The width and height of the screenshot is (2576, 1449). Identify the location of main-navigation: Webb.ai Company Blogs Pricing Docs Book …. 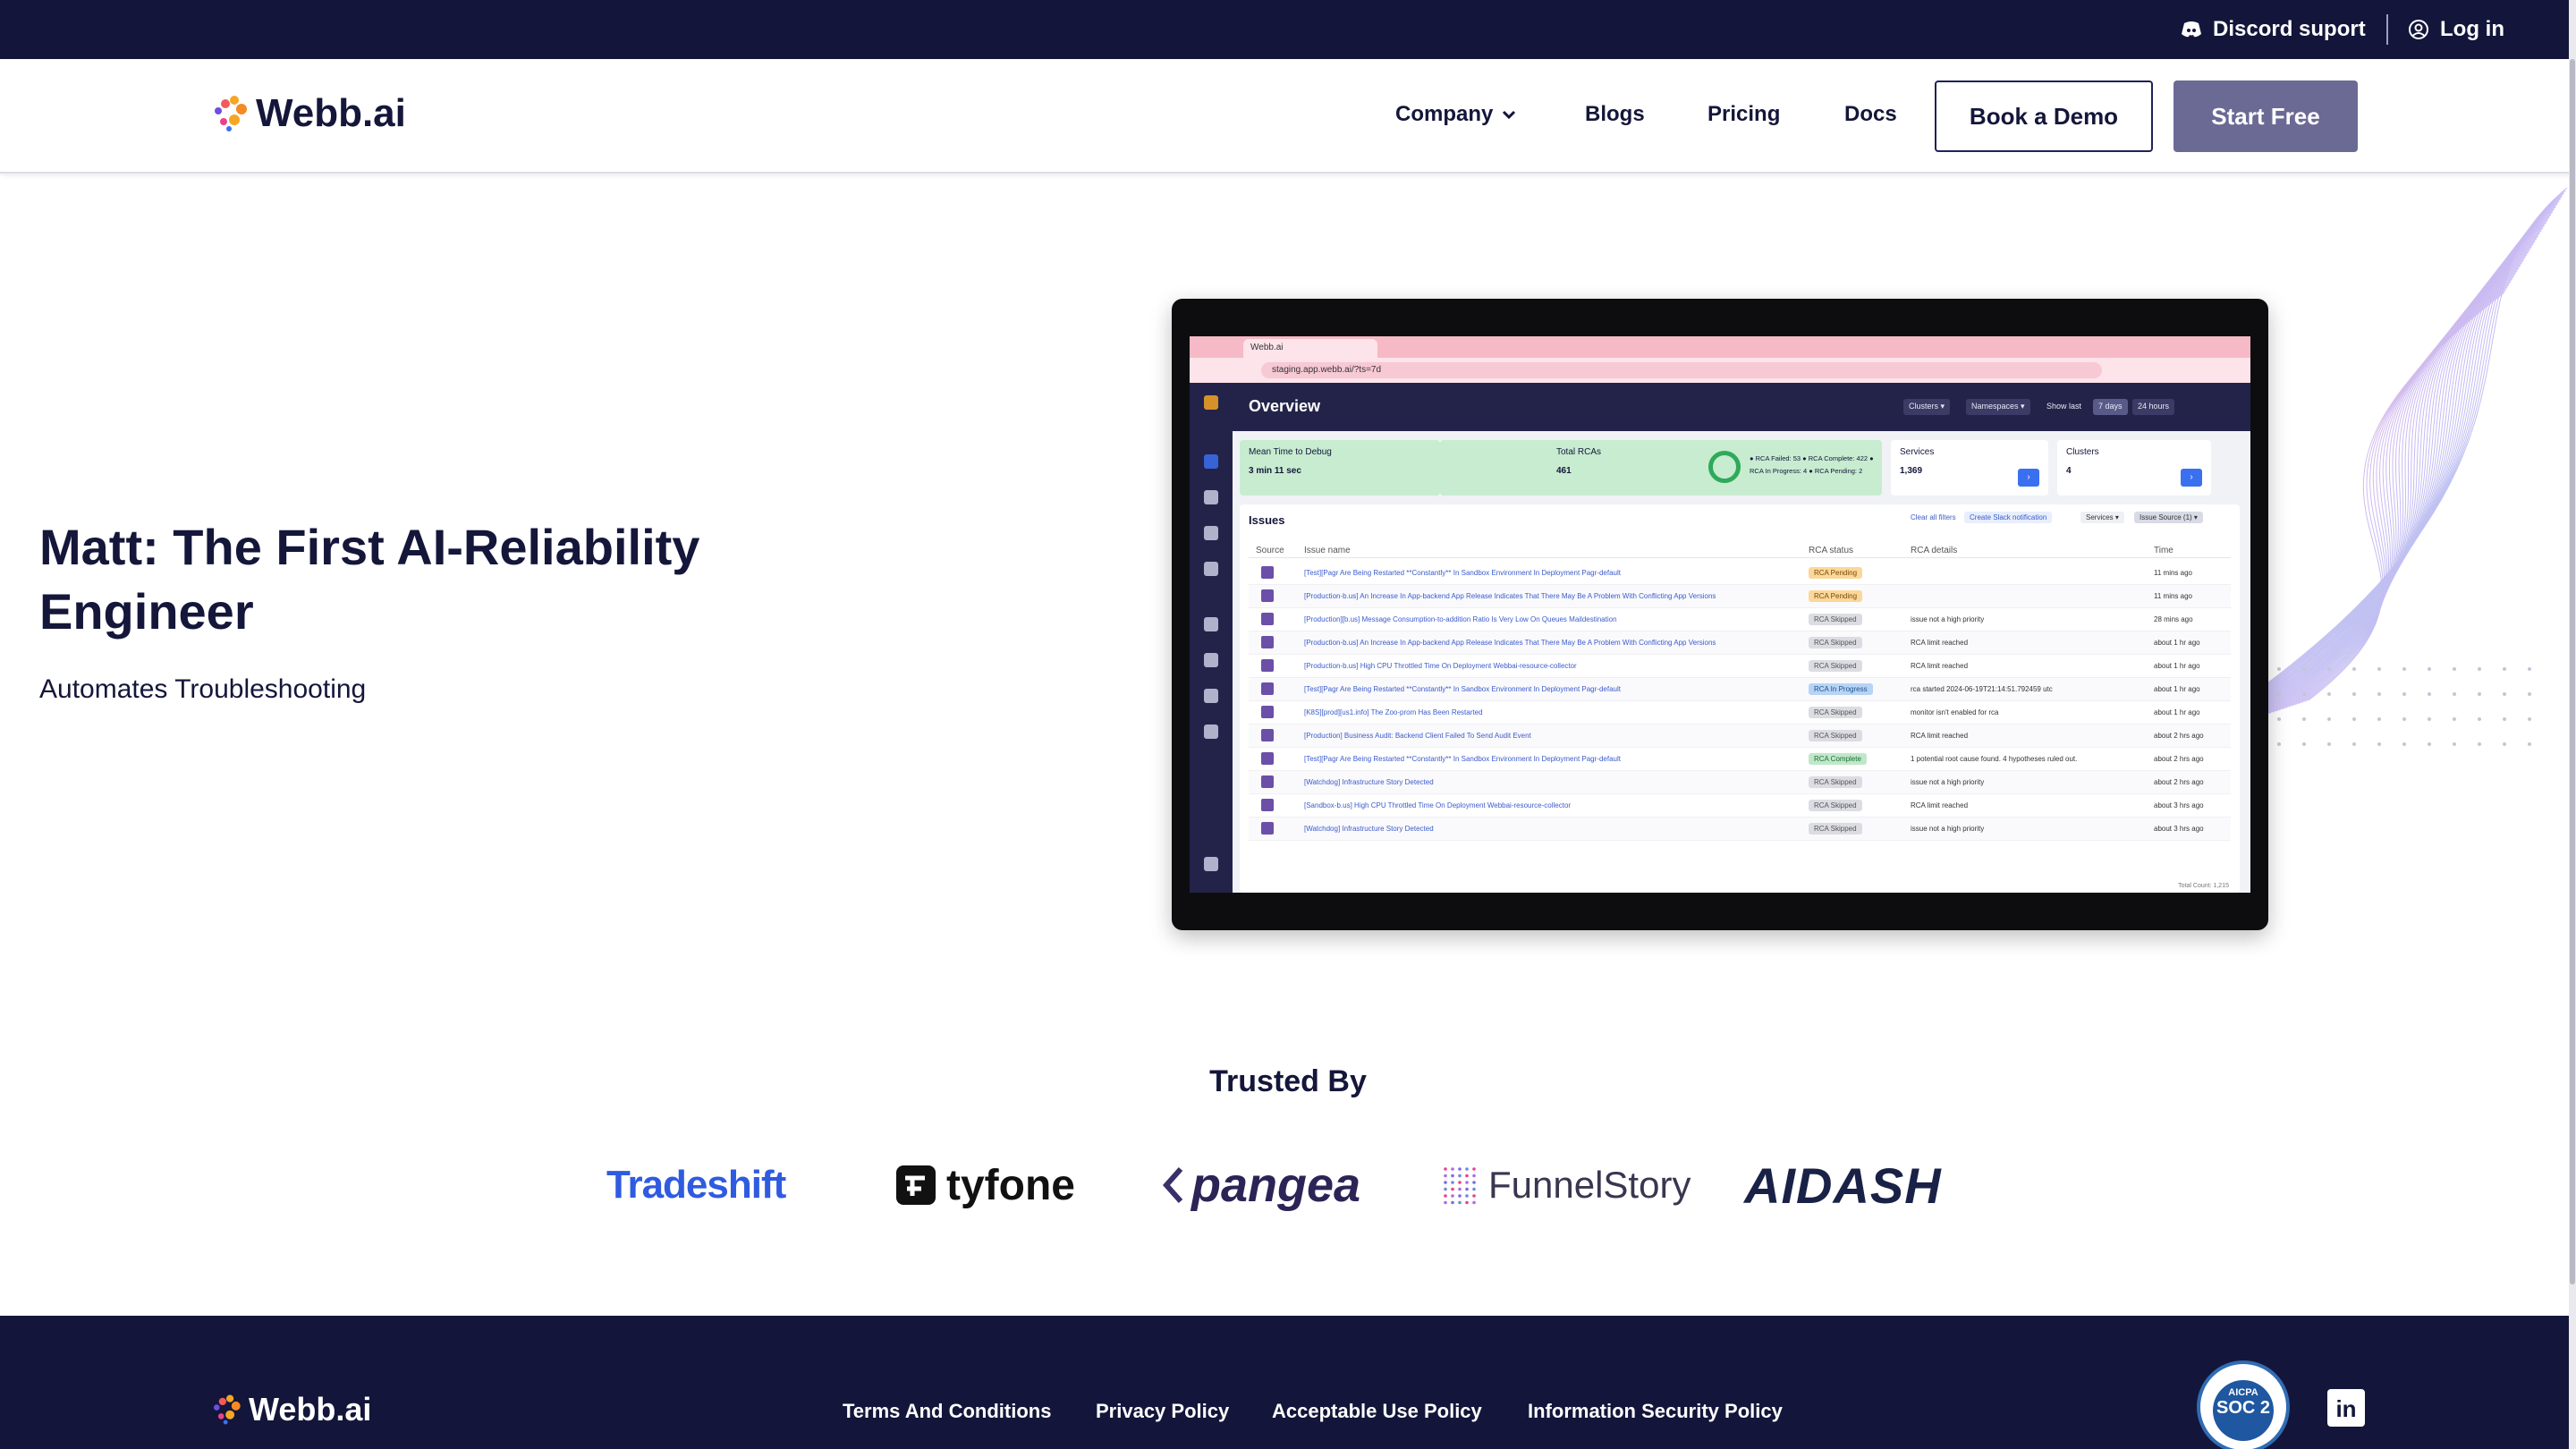
(1288, 116).